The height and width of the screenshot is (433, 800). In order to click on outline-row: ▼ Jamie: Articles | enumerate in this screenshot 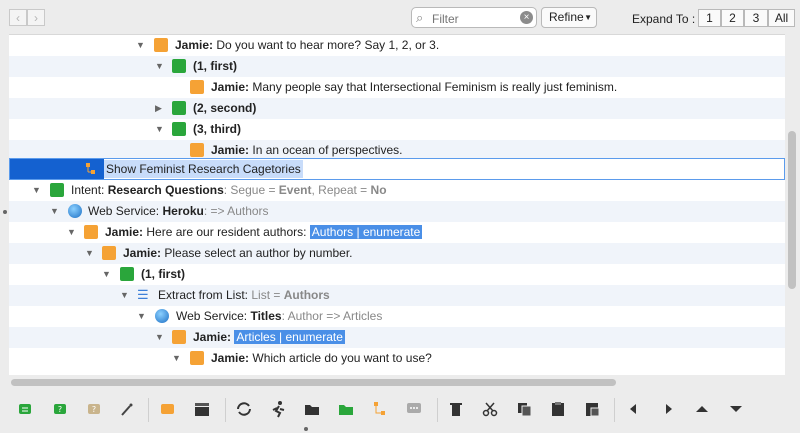, I will do `click(397, 337)`.